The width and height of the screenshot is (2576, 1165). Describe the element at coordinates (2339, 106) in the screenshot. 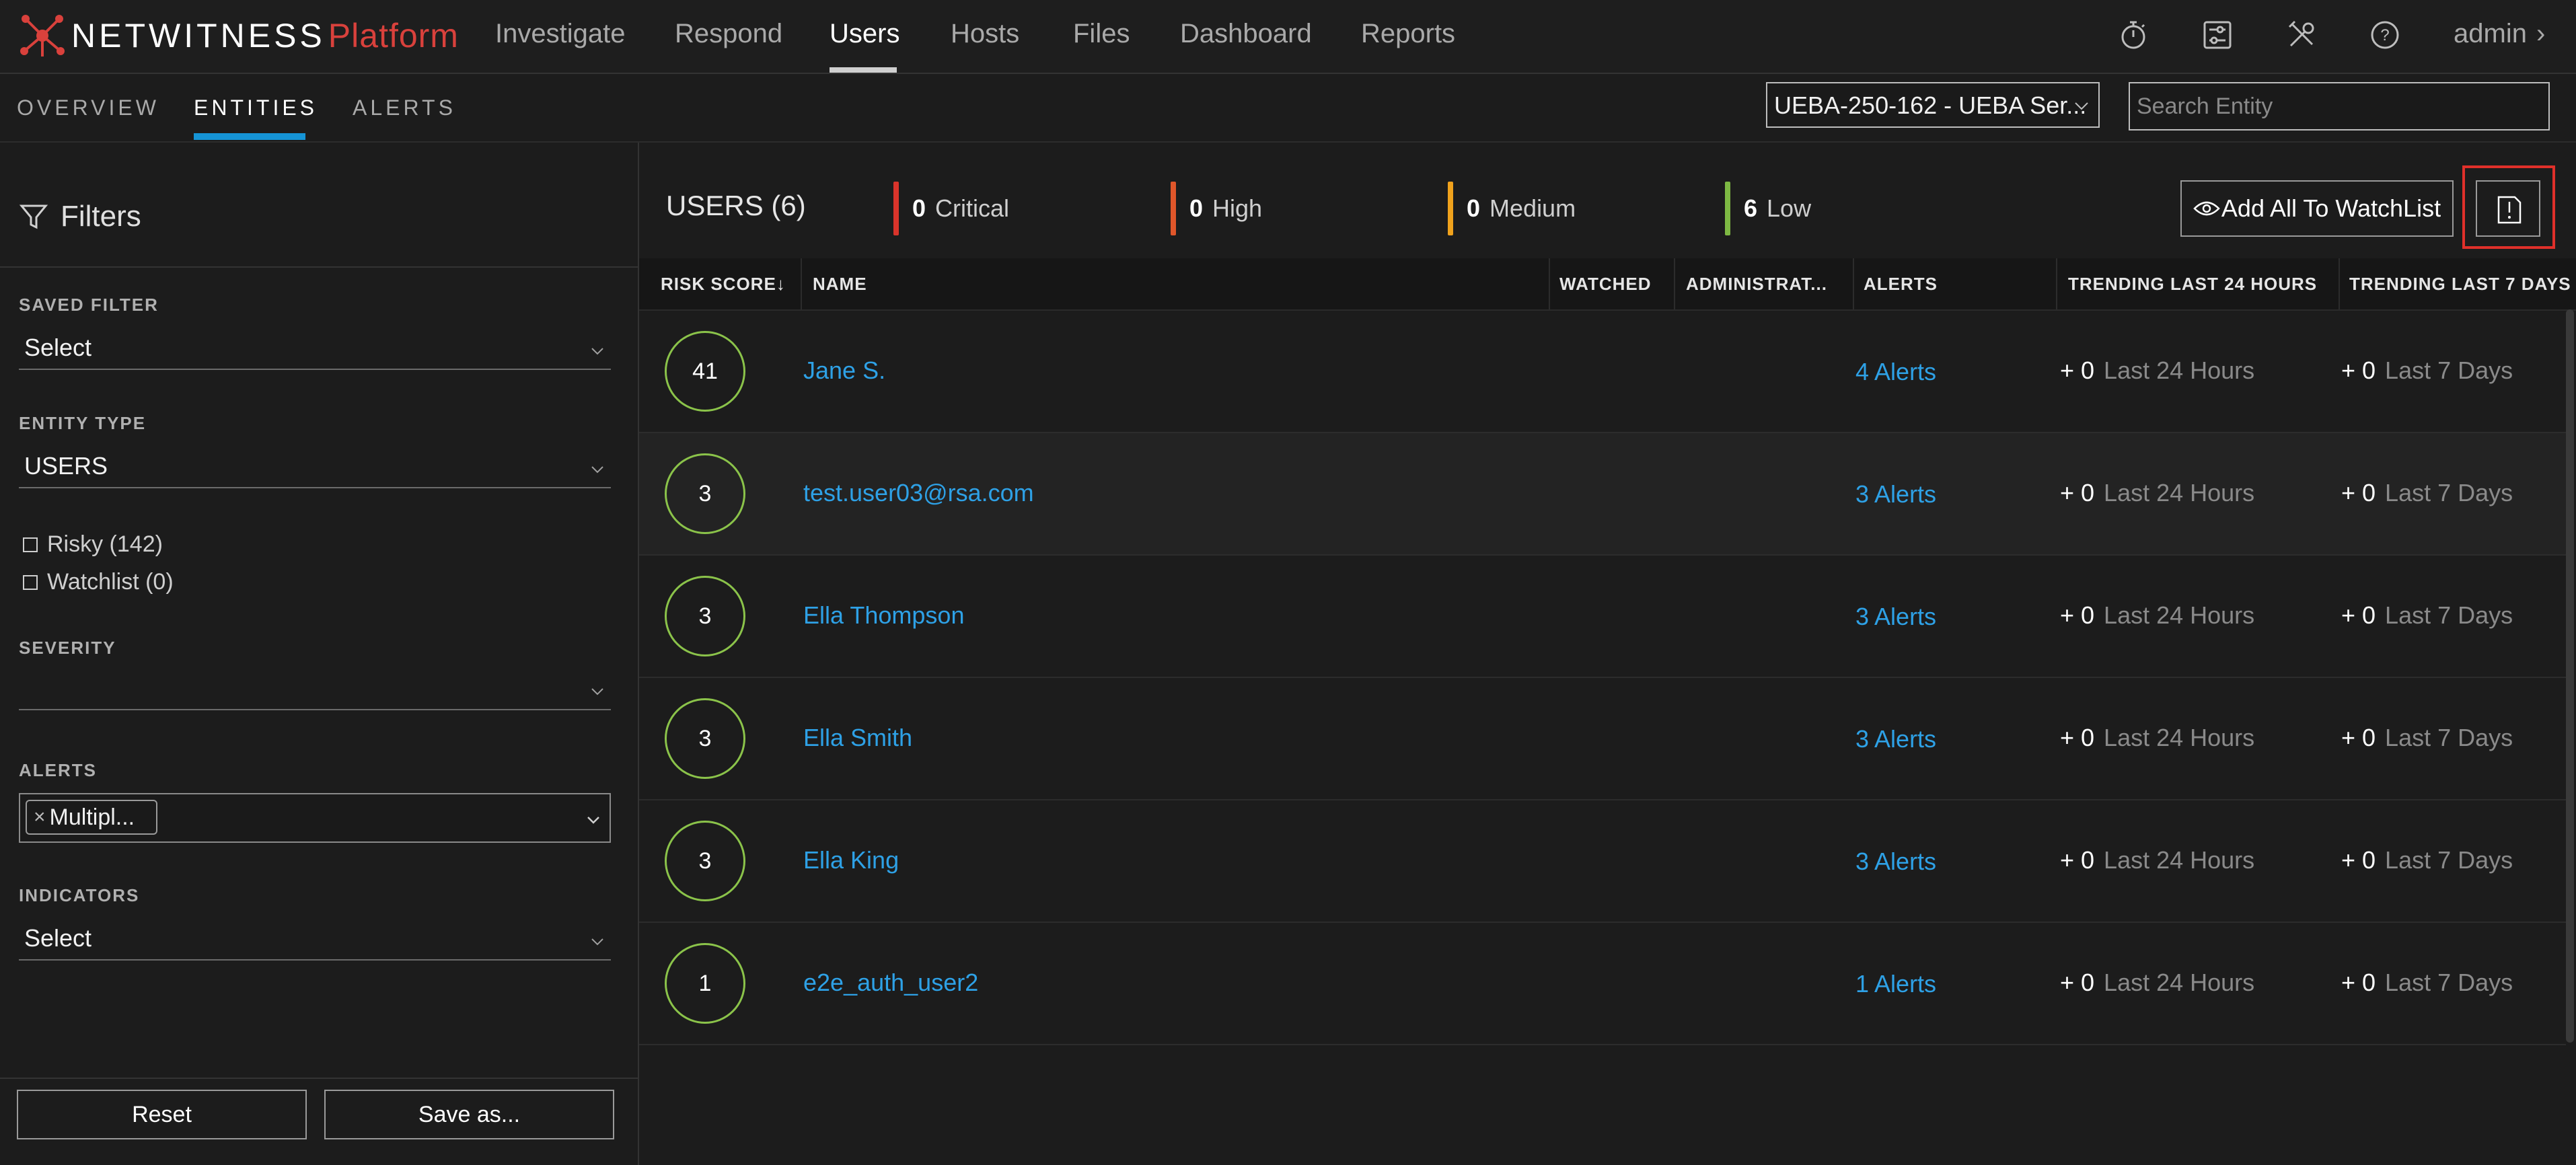

I see `search-entity-input` at that location.